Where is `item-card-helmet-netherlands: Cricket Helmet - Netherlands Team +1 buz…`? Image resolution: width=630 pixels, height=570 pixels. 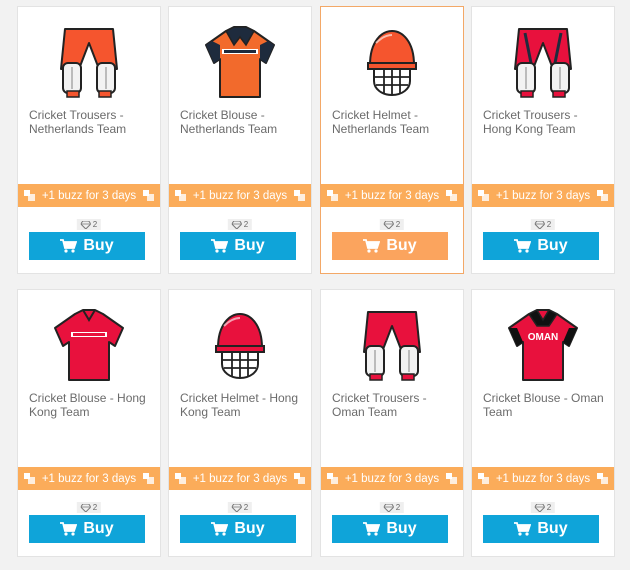
item-card-helmet-netherlands: Cricket Helmet - Netherlands Team +1 buz… is located at coordinates (392, 140).